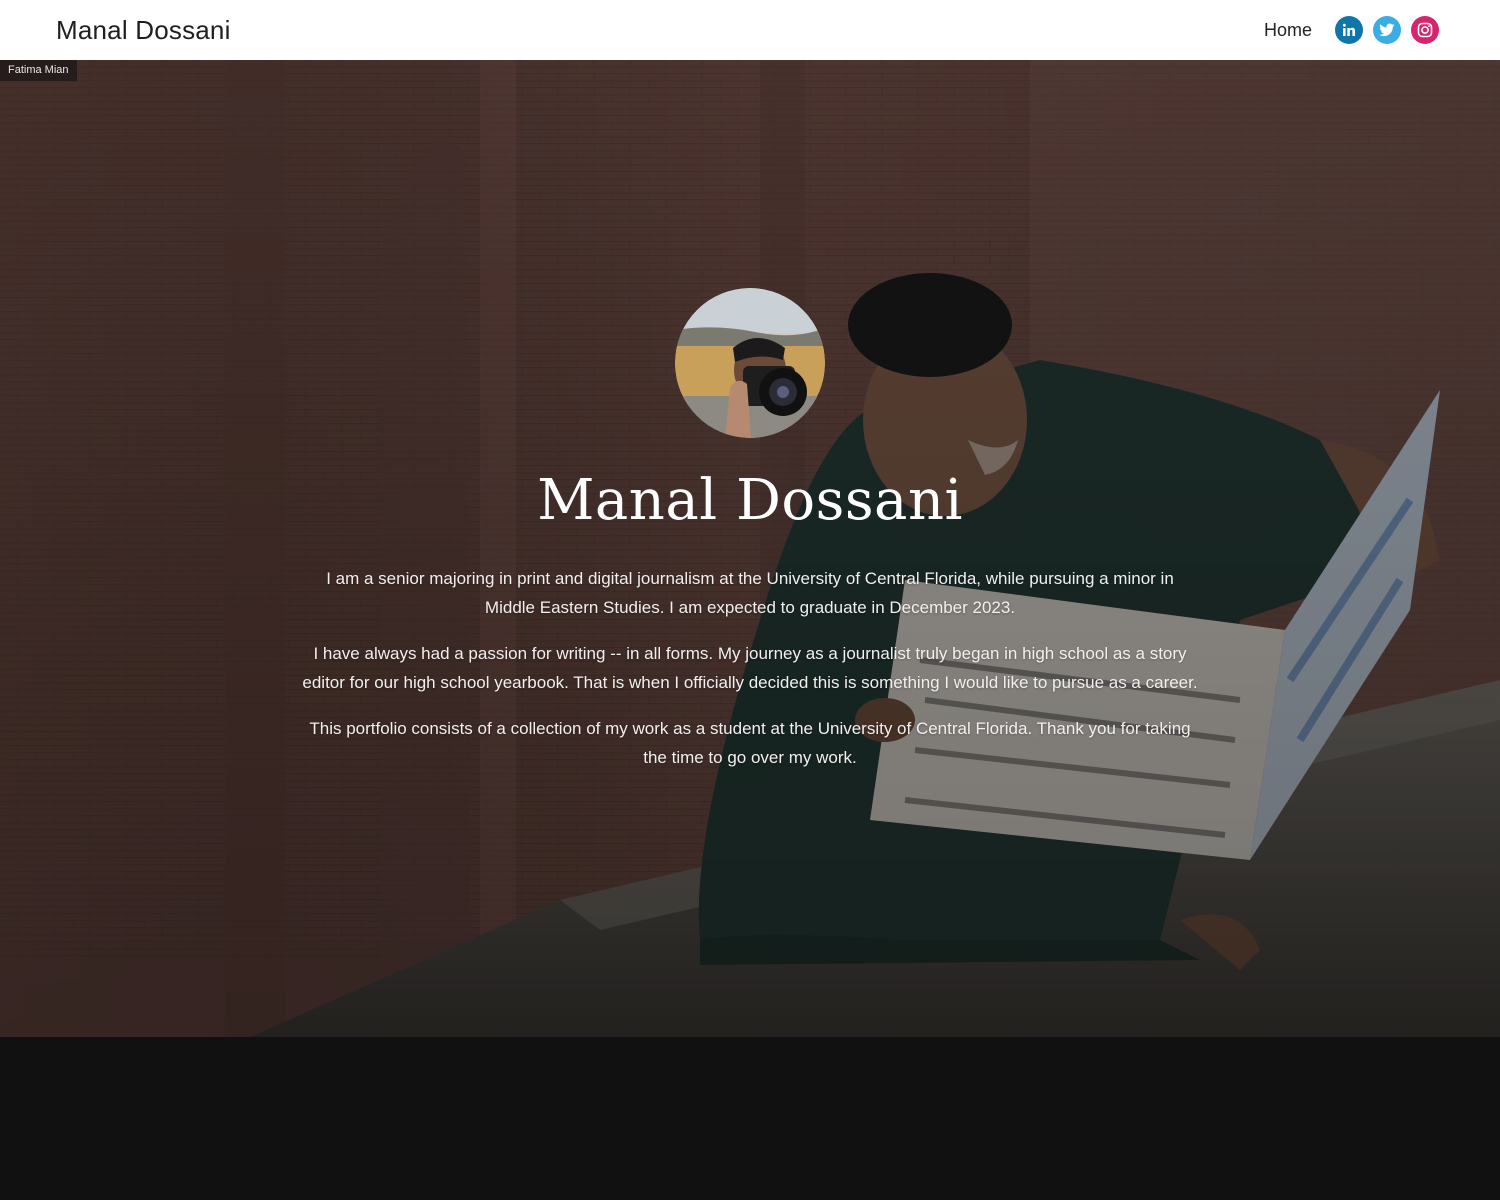 This screenshot has width=1500, height=1200. I want to click on main-navigation: Home, so click(1351, 30).